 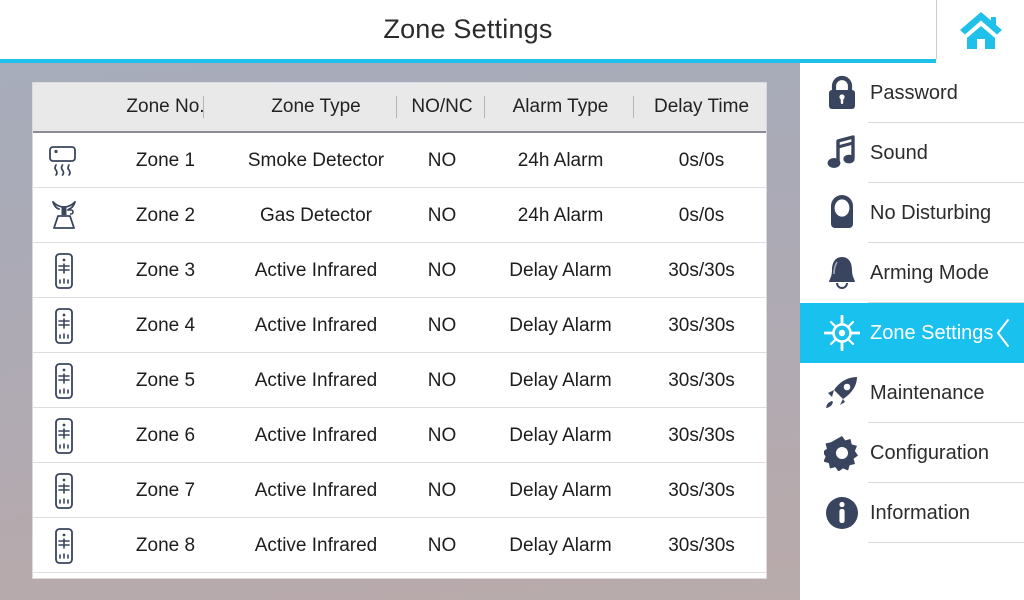 I want to click on gas-detector-icon, so click(x=64, y=215).